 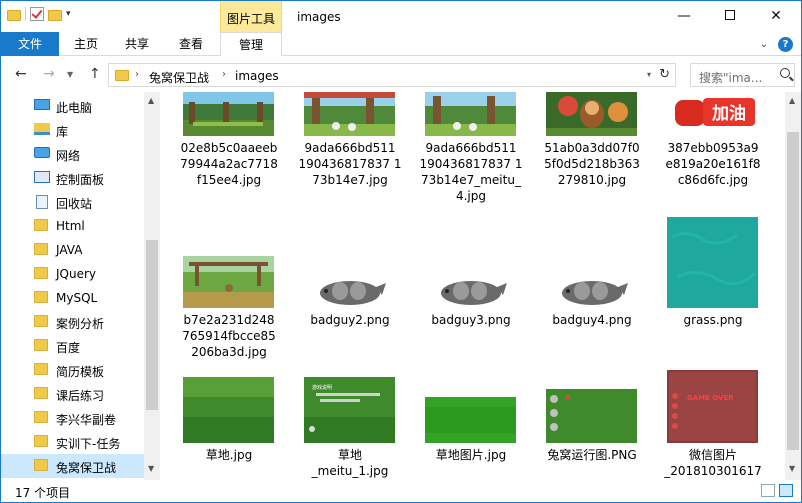 I want to click on address-dropdown-icon: ▾, so click(x=649, y=74).